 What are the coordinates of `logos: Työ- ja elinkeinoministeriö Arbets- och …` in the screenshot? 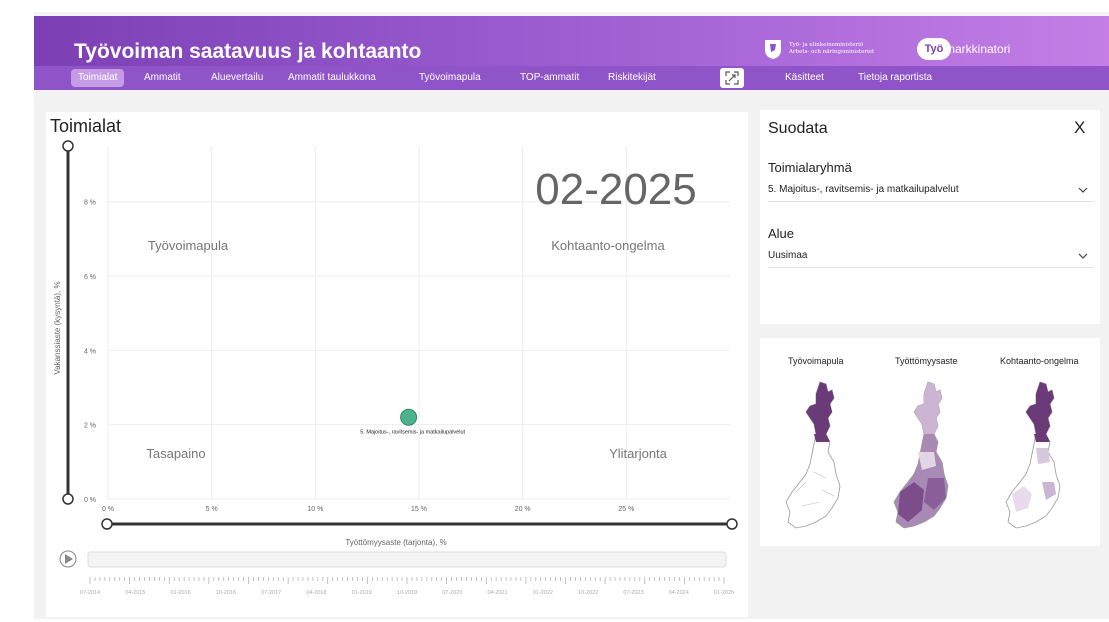 It's located at (886, 49).